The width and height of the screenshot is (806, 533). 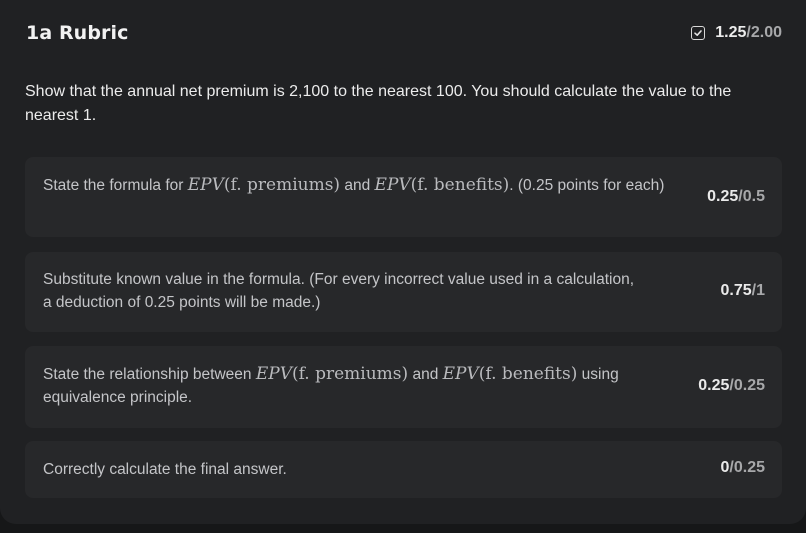 I want to click on criterion-score: 0/0.25, so click(x=743, y=467).